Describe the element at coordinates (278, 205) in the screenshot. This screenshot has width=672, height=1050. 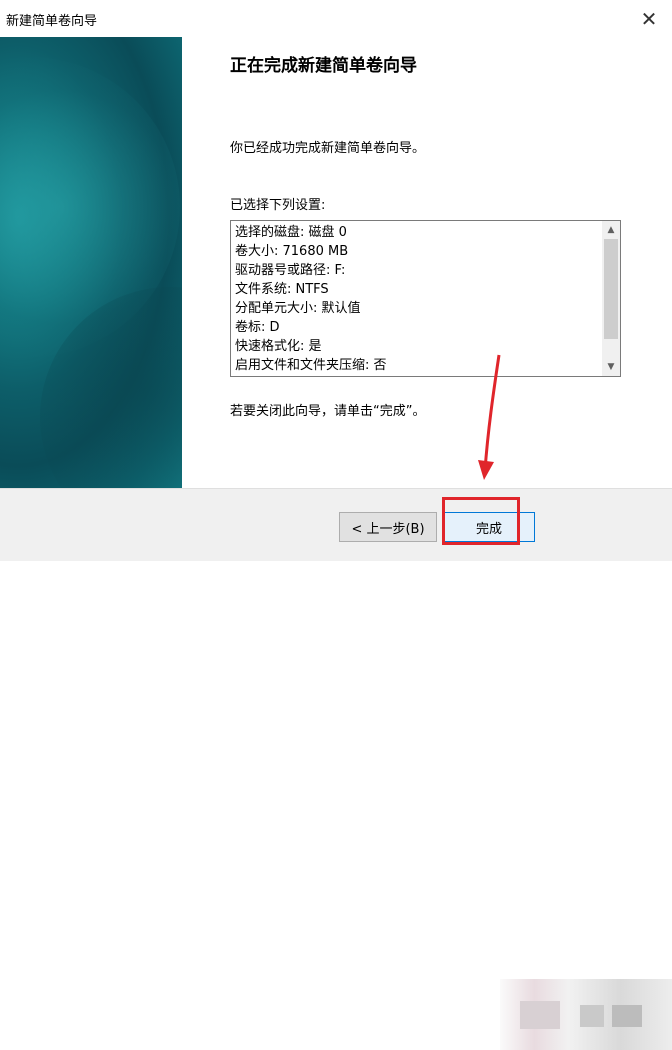
I see `settings-label: 已选择下列设置:` at that location.